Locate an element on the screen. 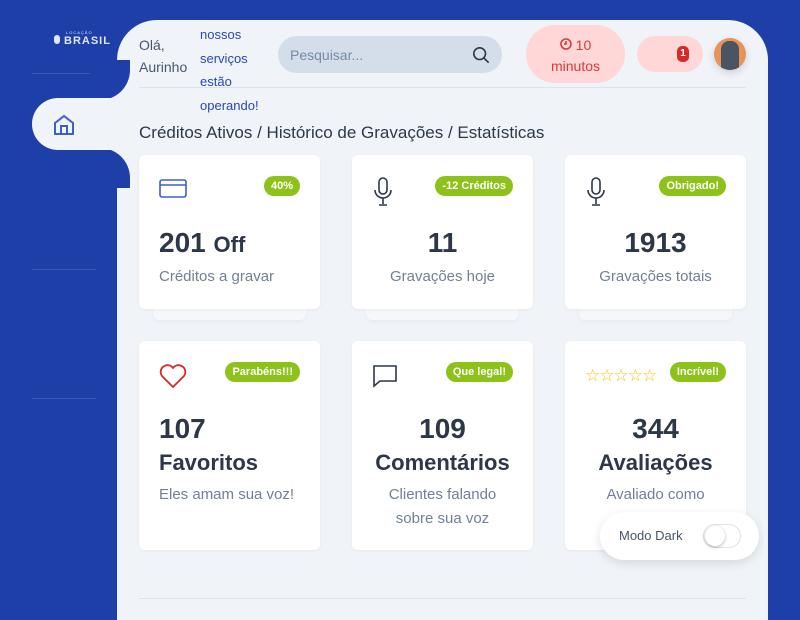 The height and width of the screenshot is (620, 800). divider is located at coordinates (442, 598).